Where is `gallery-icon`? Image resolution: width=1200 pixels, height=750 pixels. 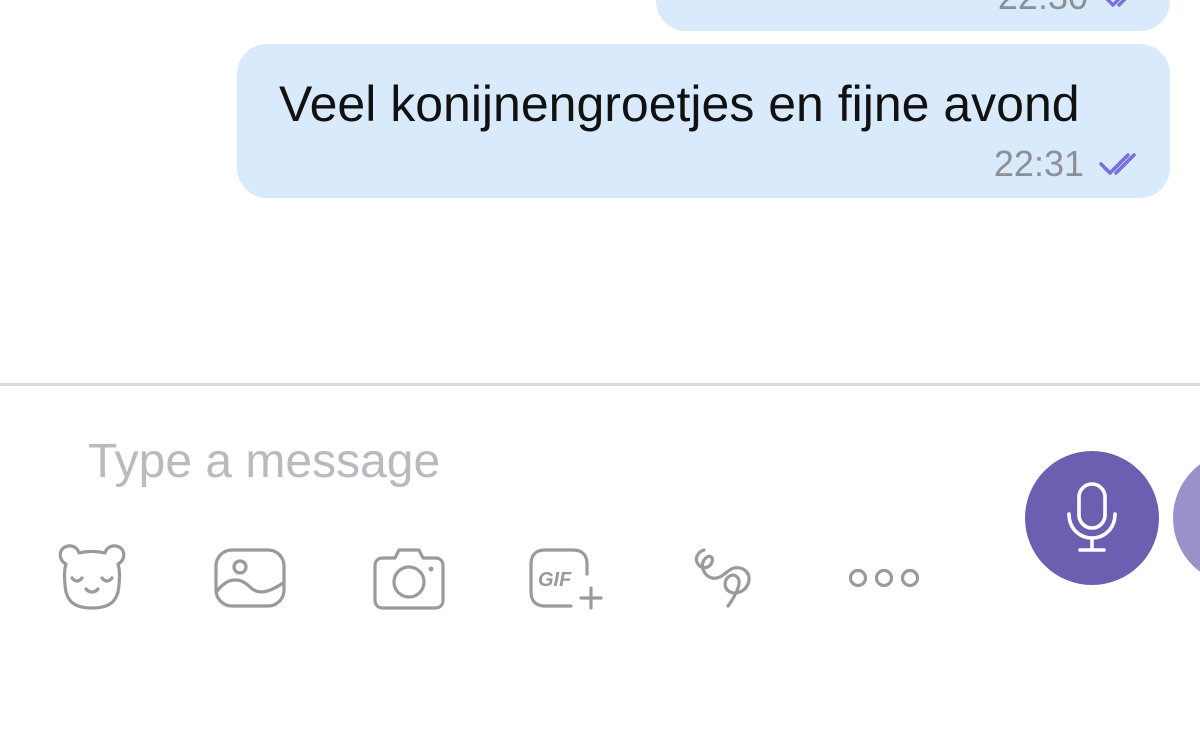
gallery-icon is located at coordinates (250, 578).